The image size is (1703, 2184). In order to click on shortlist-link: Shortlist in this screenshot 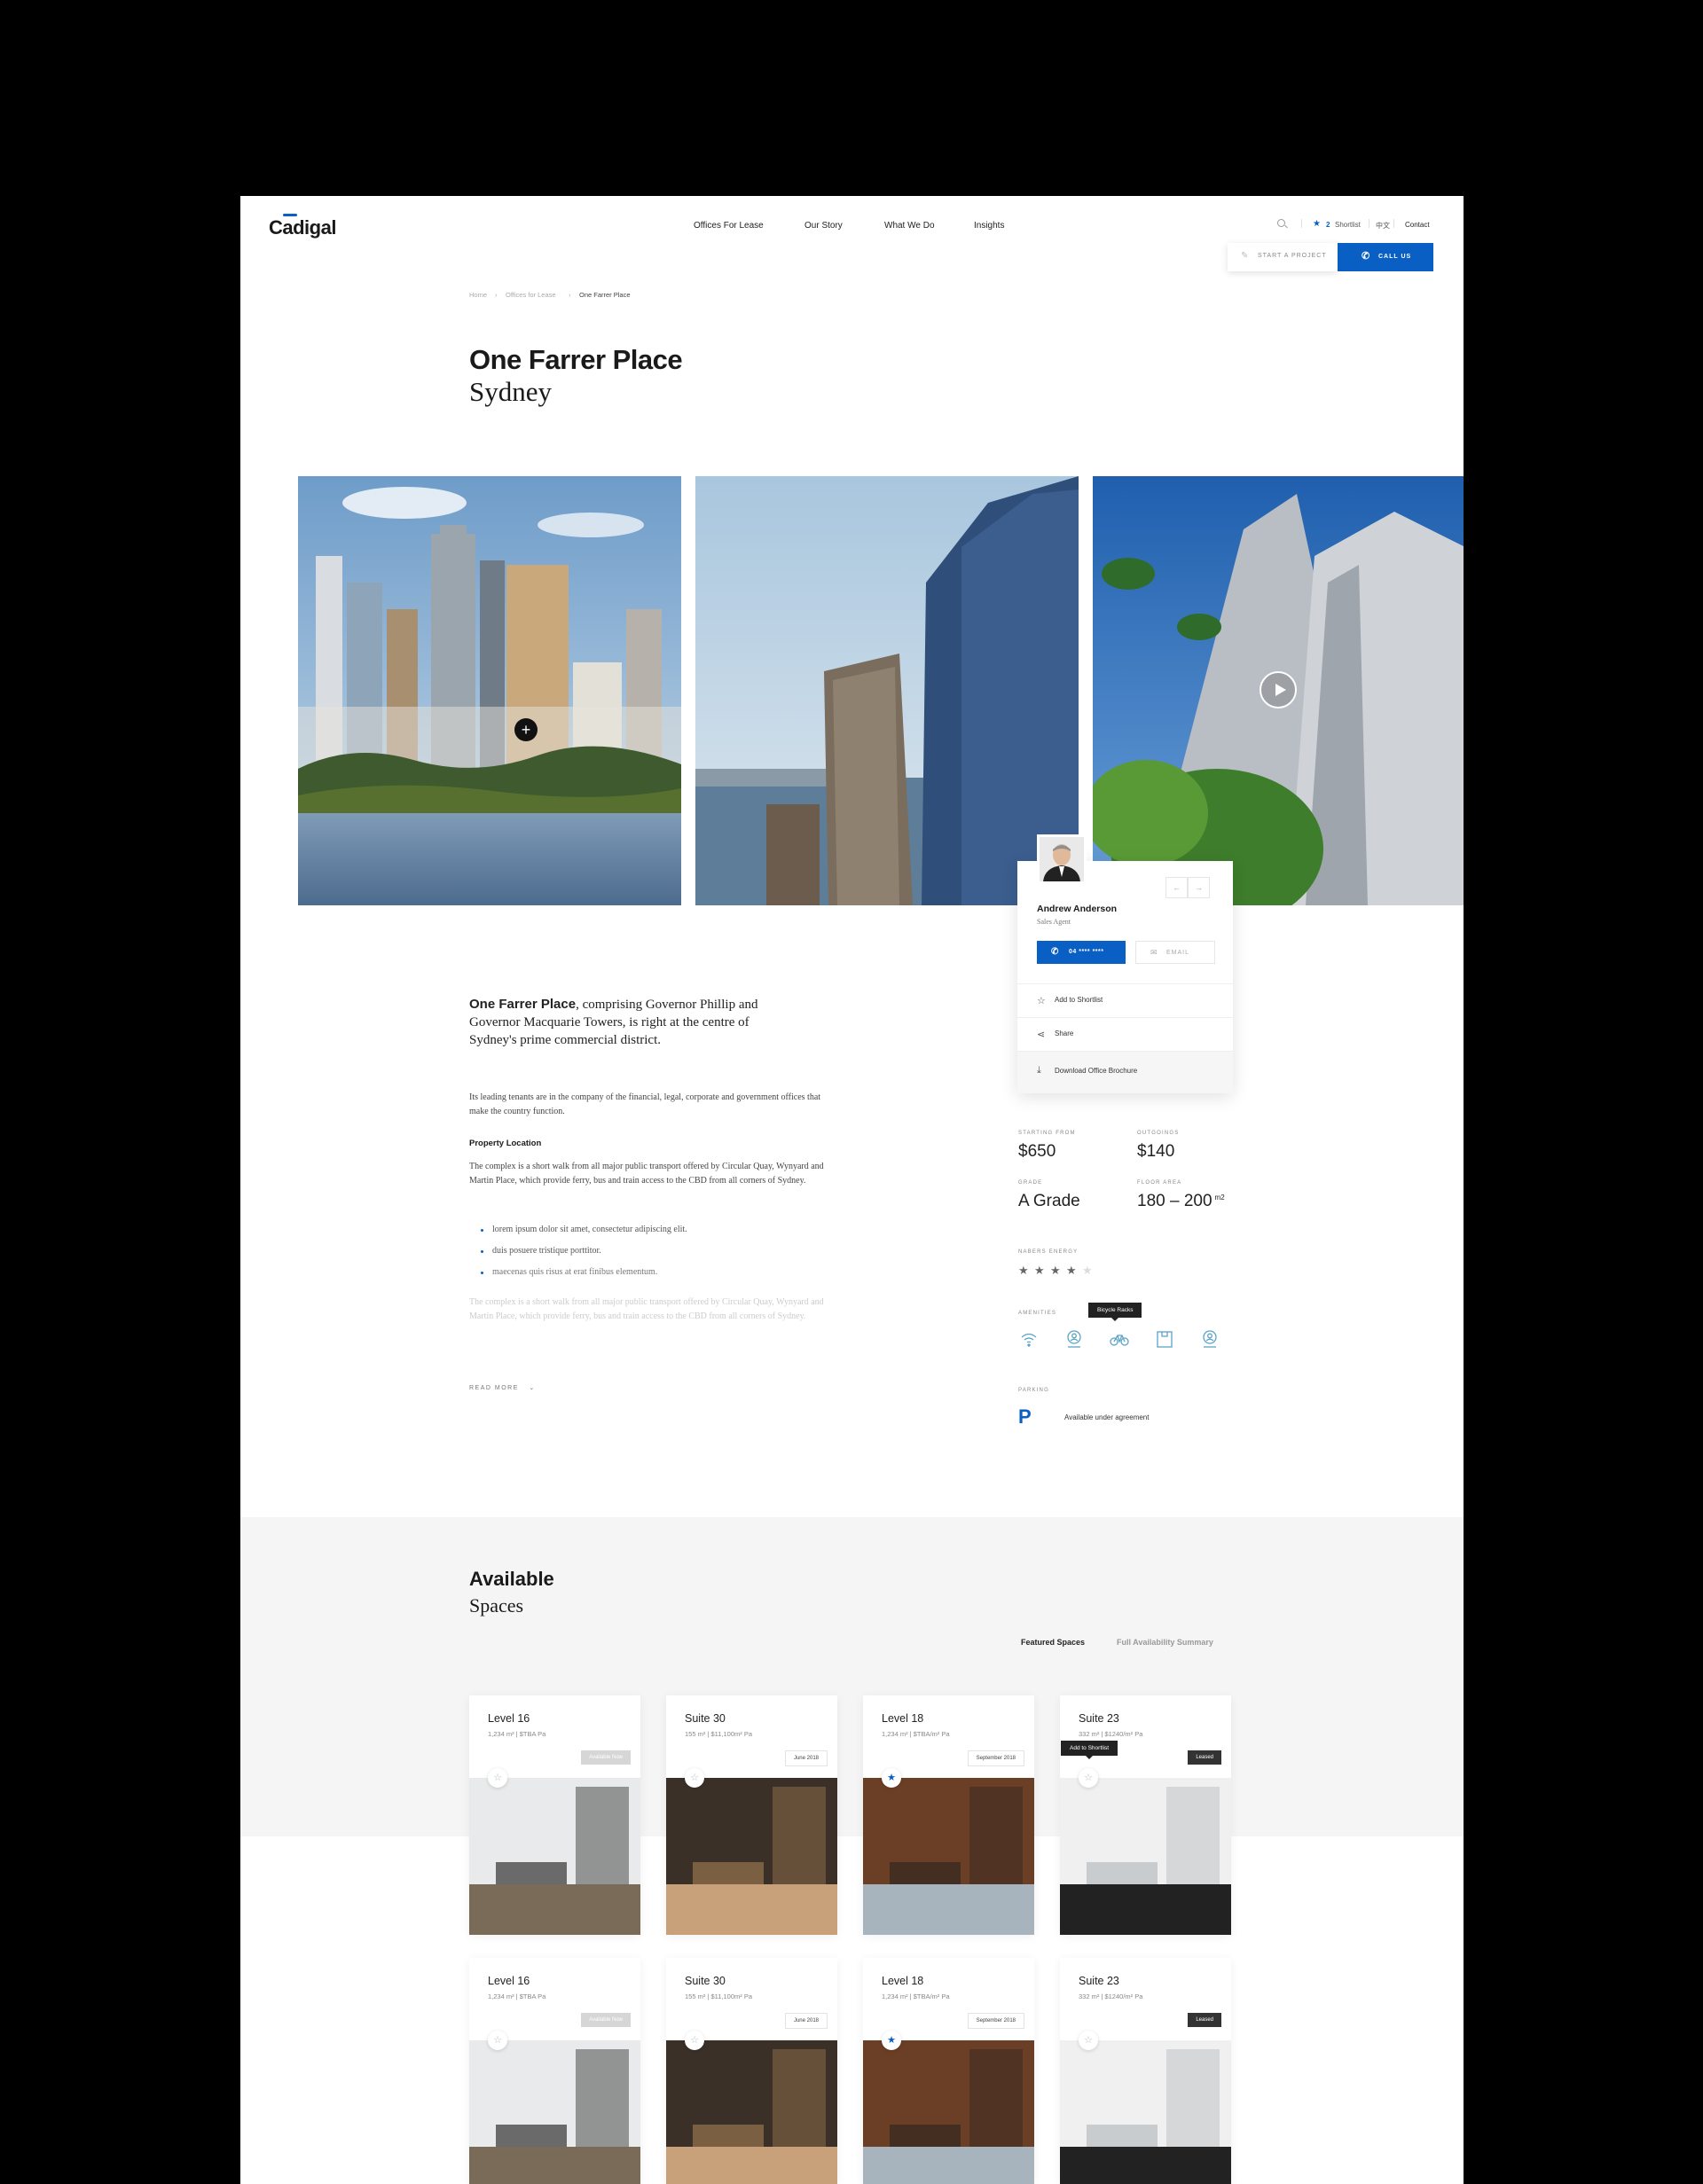, I will do `click(1348, 225)`.